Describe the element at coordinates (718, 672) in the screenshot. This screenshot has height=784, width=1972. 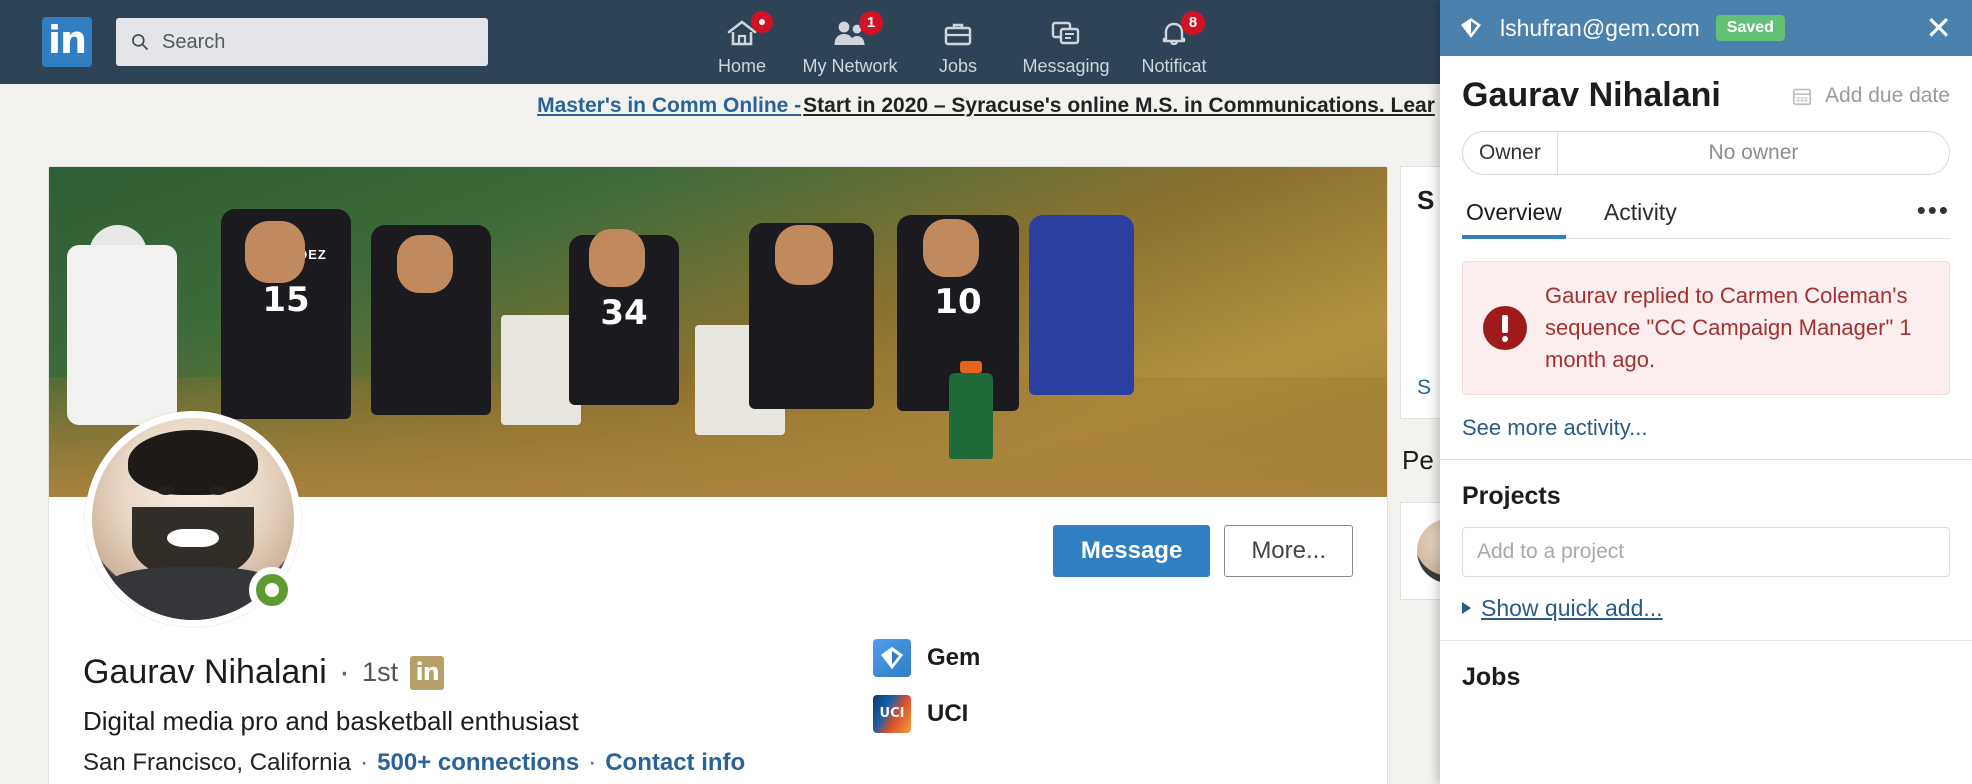
I see `profile-name-row: Gaurav Nihalani · 1st in` at that location.